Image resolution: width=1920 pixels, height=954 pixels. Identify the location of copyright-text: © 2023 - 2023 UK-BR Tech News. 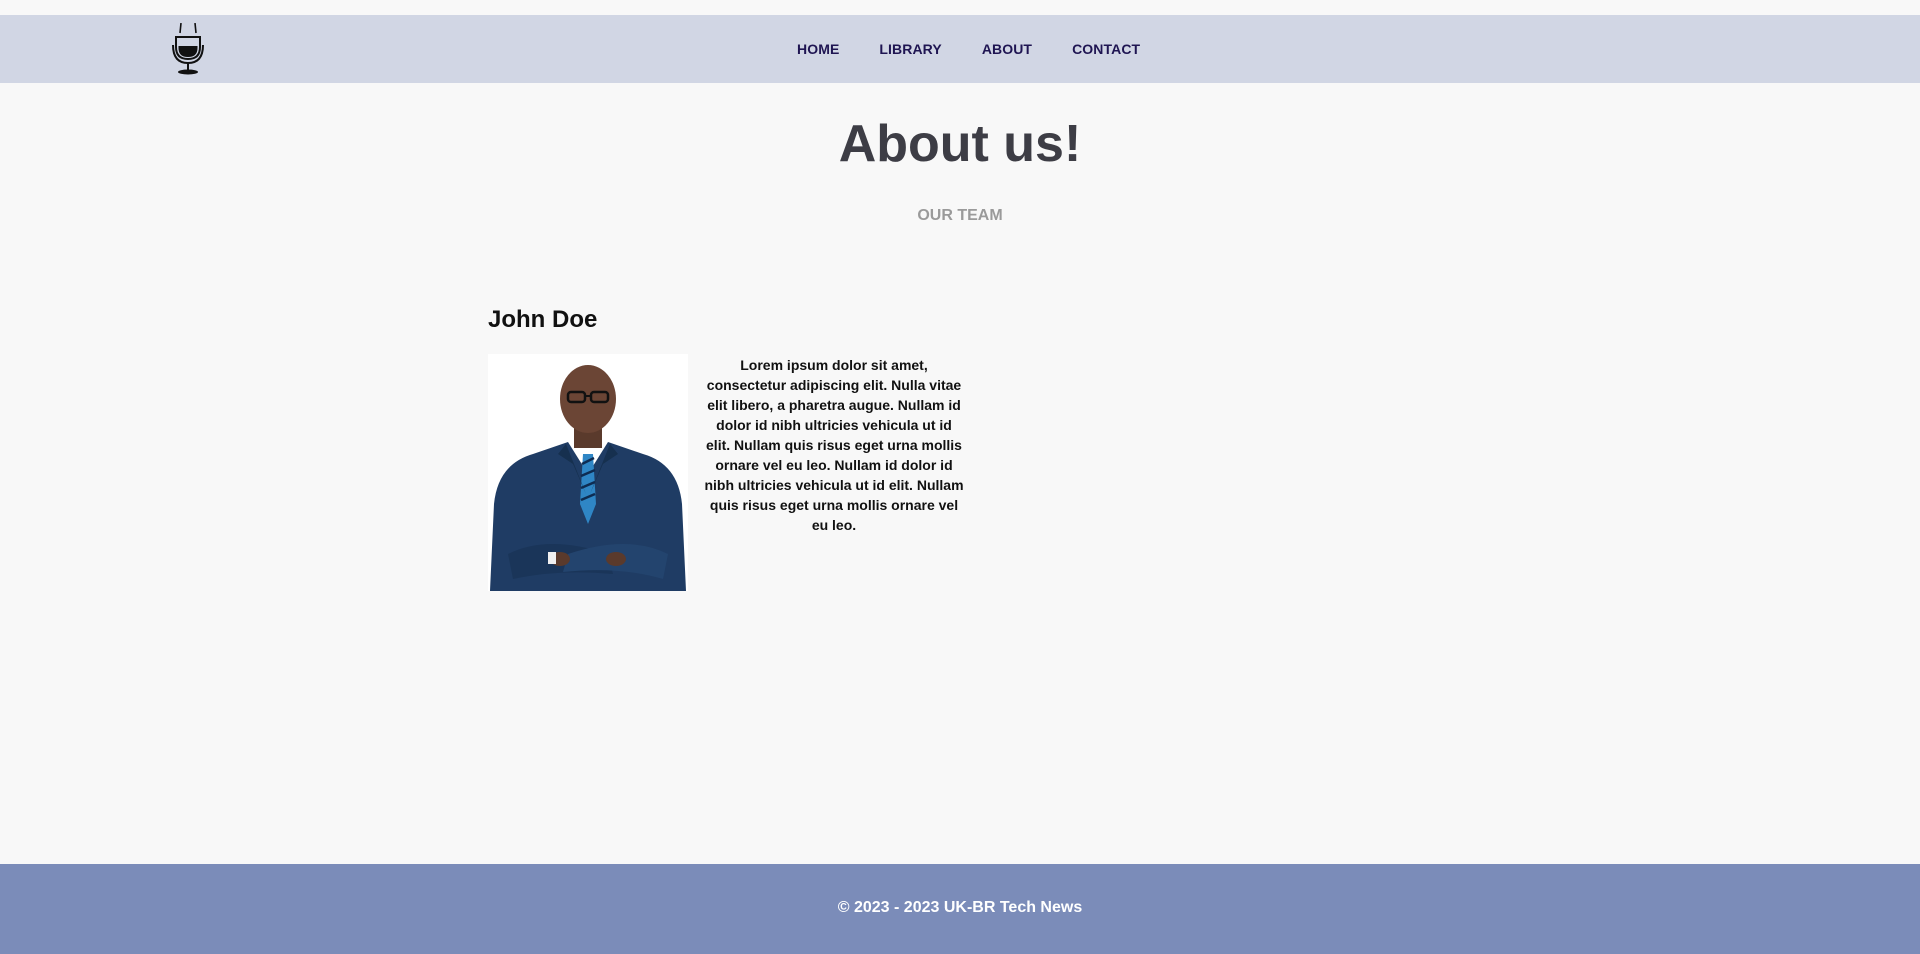
(960, 907).